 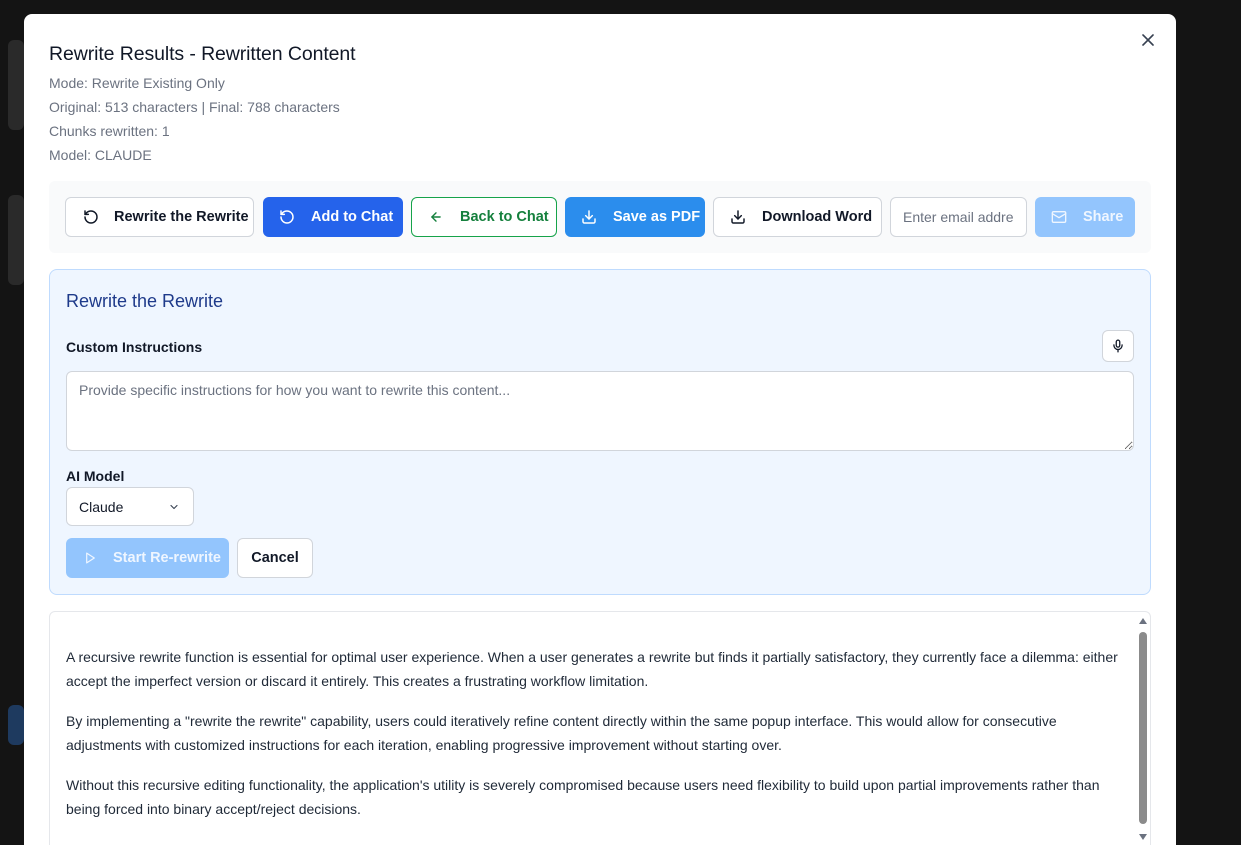 What do you see at coordinates (134, 347) in the screenshot?
I see `custom-instructions-label: Custom Instructions` at bounding box center [134, 347].